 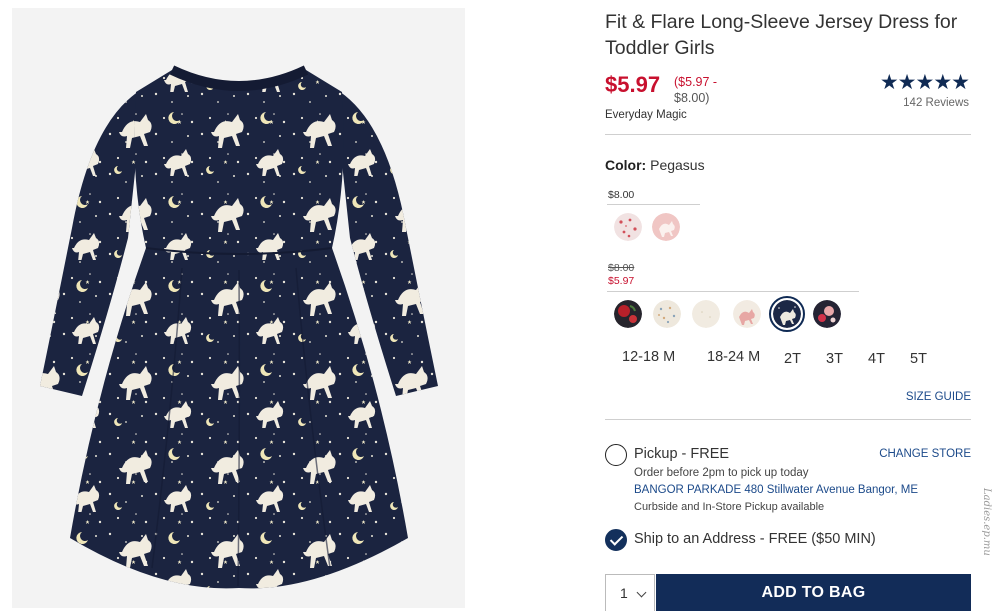 I want to click on pickup-radio, so click(x=616, y=455).